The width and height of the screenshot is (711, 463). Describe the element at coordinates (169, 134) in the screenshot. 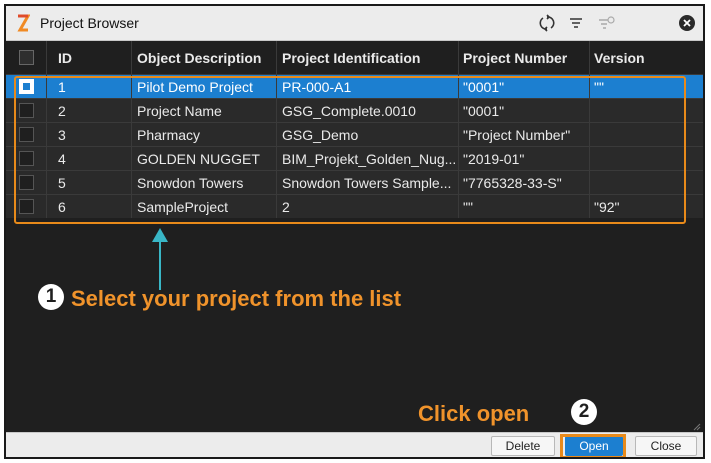

I see `cell-description: Pharmacy` at that location.